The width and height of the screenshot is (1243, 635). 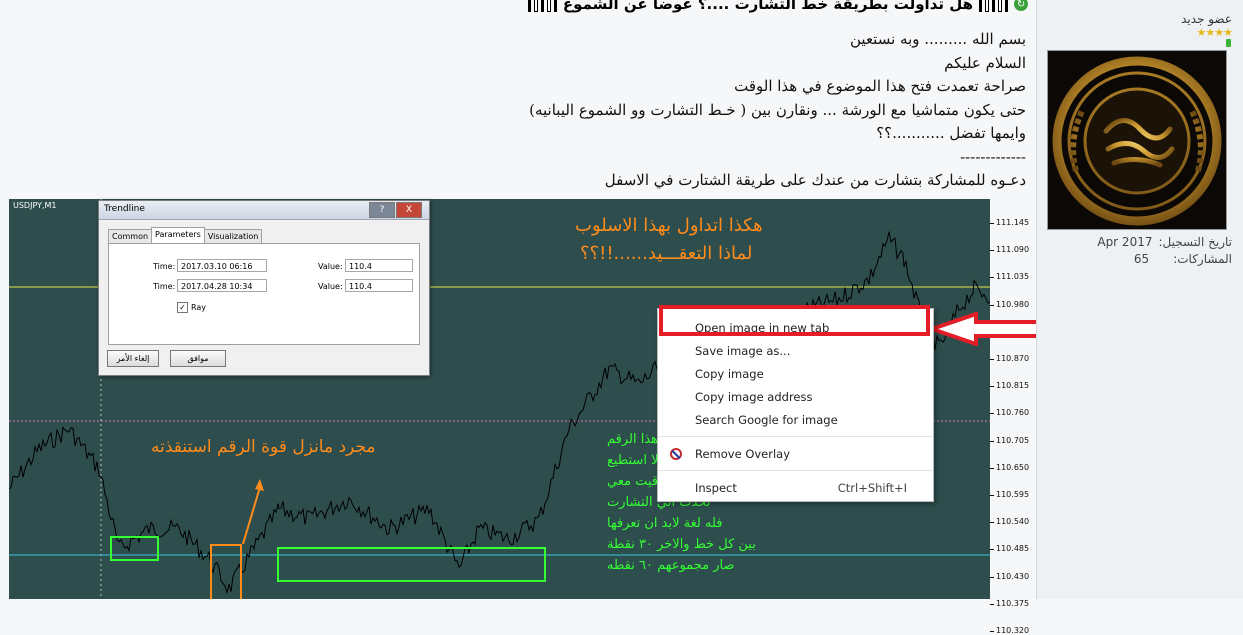 What do you see at coordinates (124, 209) in the screenshot?
I see `dialog-title: Trendline` at bounding box center [124, 209].